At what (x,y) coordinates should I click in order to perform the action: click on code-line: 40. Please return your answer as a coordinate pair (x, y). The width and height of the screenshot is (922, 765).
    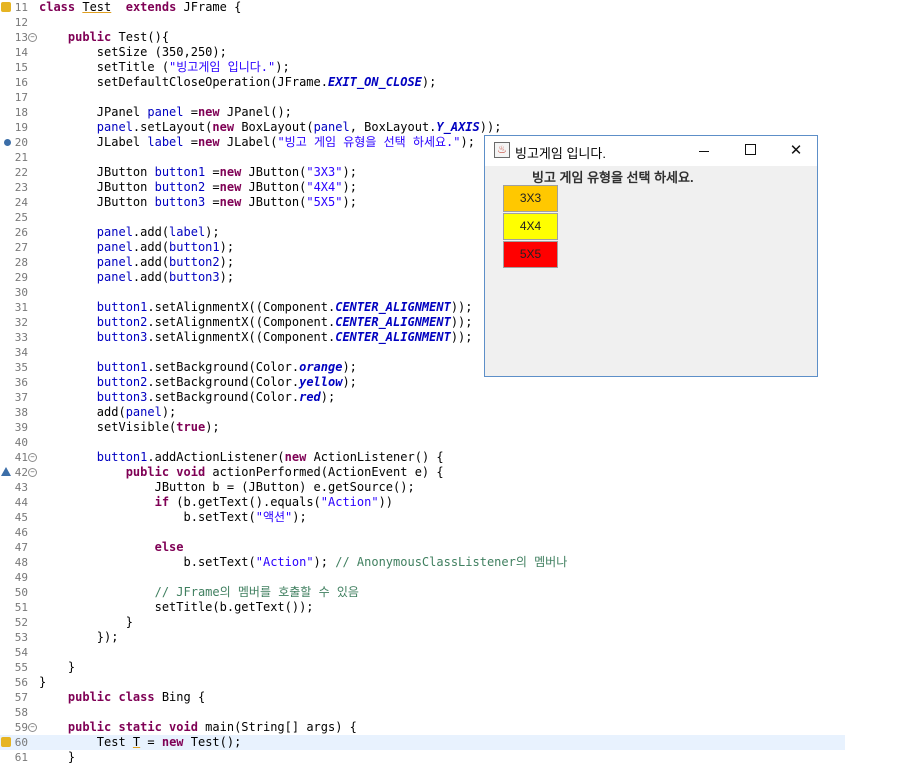
    Looking at the image, I should click on (461, 442).